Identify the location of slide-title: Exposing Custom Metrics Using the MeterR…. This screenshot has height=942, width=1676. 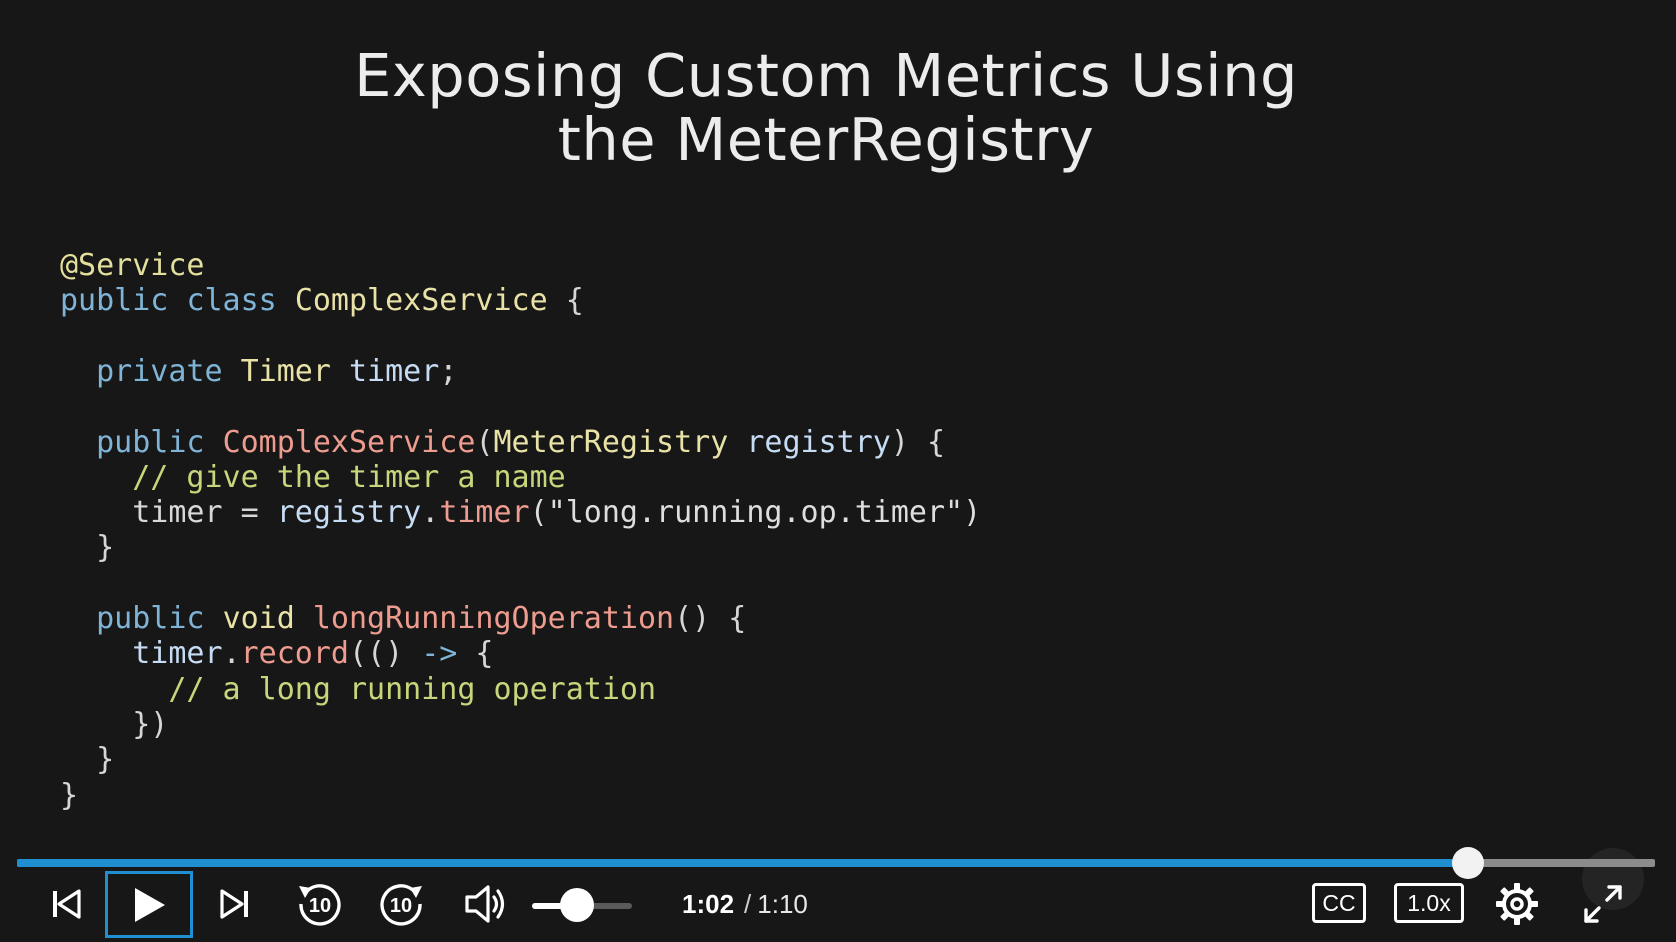
(826, 108).